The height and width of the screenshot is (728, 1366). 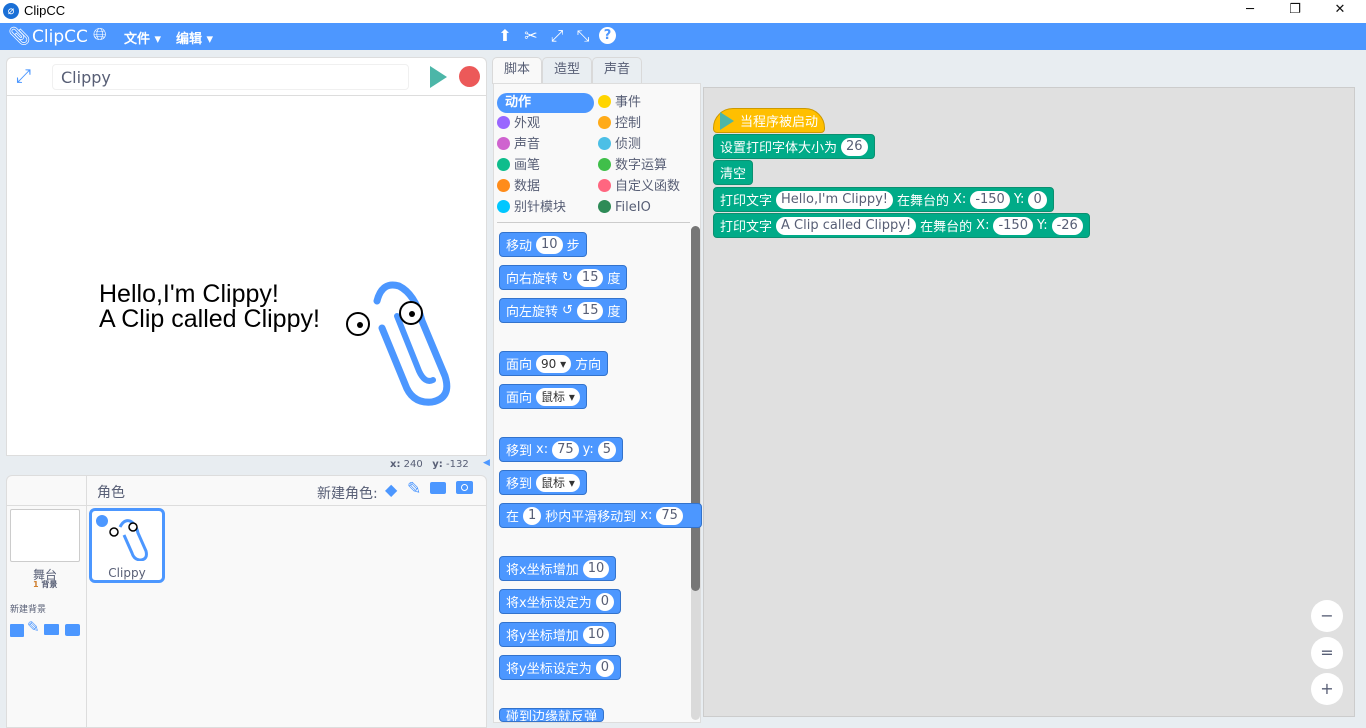 I want to click on tab-sounds: 声音, so click(x=617, y=70).